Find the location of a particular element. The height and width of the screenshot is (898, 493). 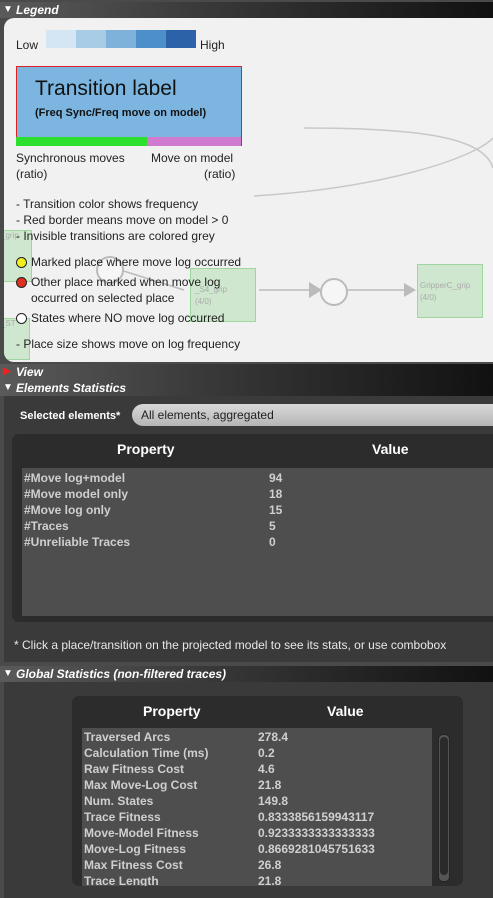

place-size-text: - Place size shows move on log frequency is located at coordinates (128, 344).